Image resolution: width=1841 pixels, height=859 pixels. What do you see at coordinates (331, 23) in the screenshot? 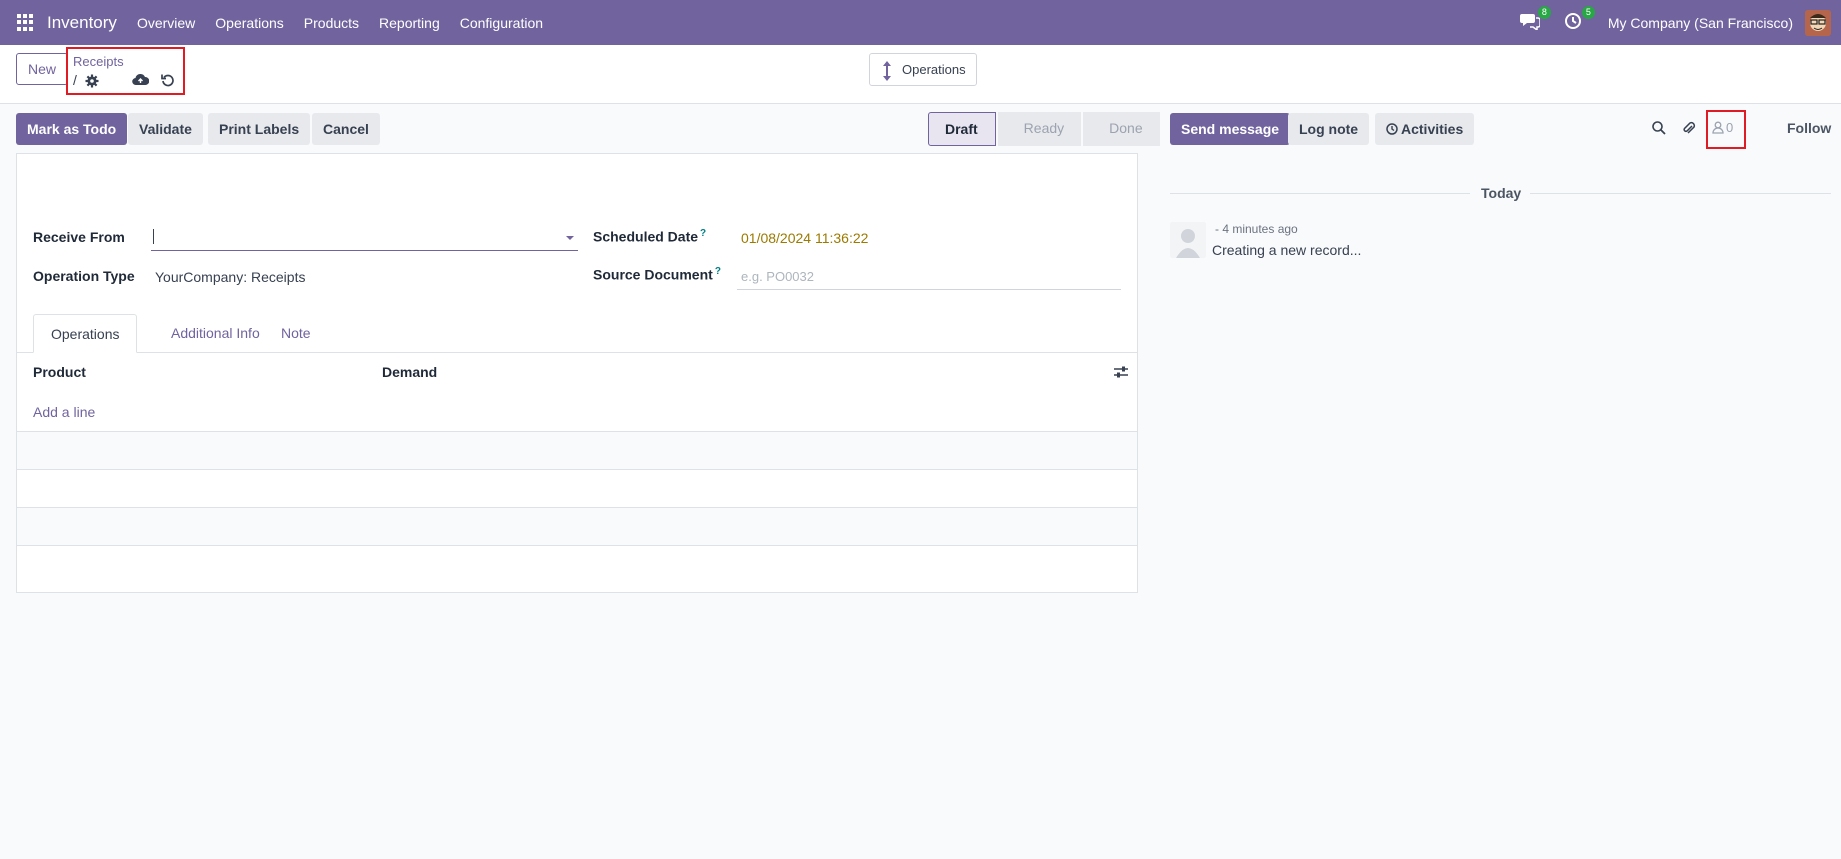
I see `menu-products: Products` at bounding box center [331, 23].